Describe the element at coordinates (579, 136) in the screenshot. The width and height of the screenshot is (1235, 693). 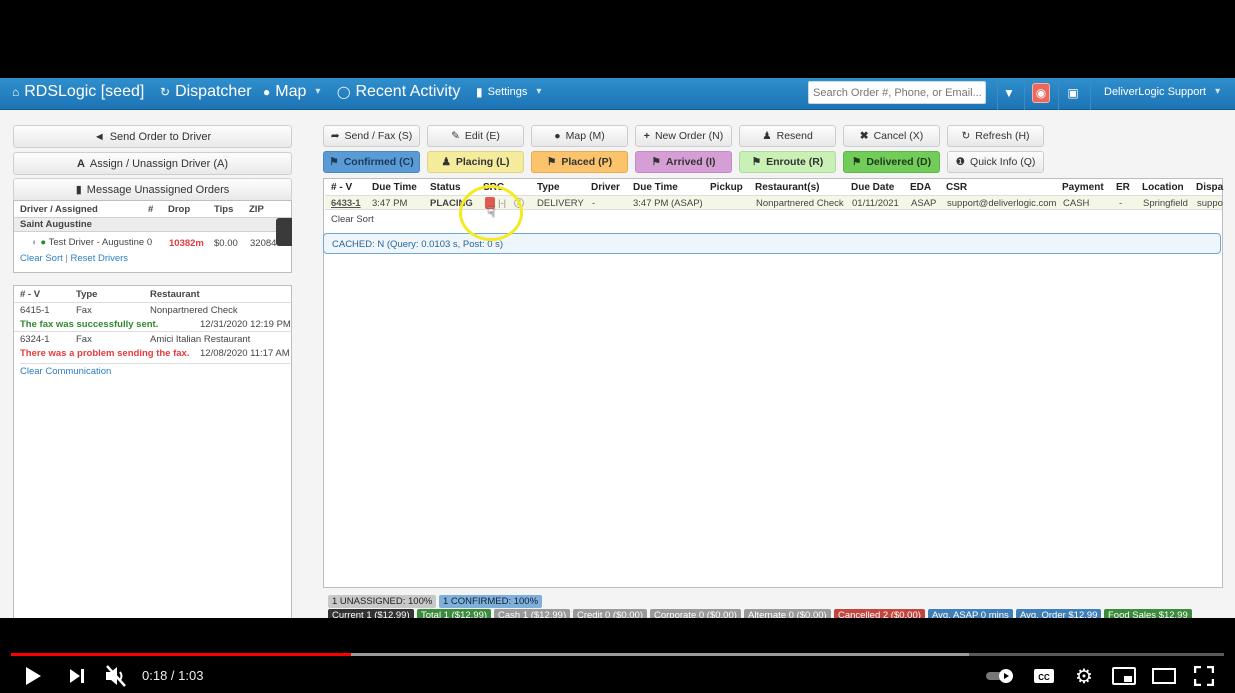
I see `map-button: ● Map (M)` at that location.